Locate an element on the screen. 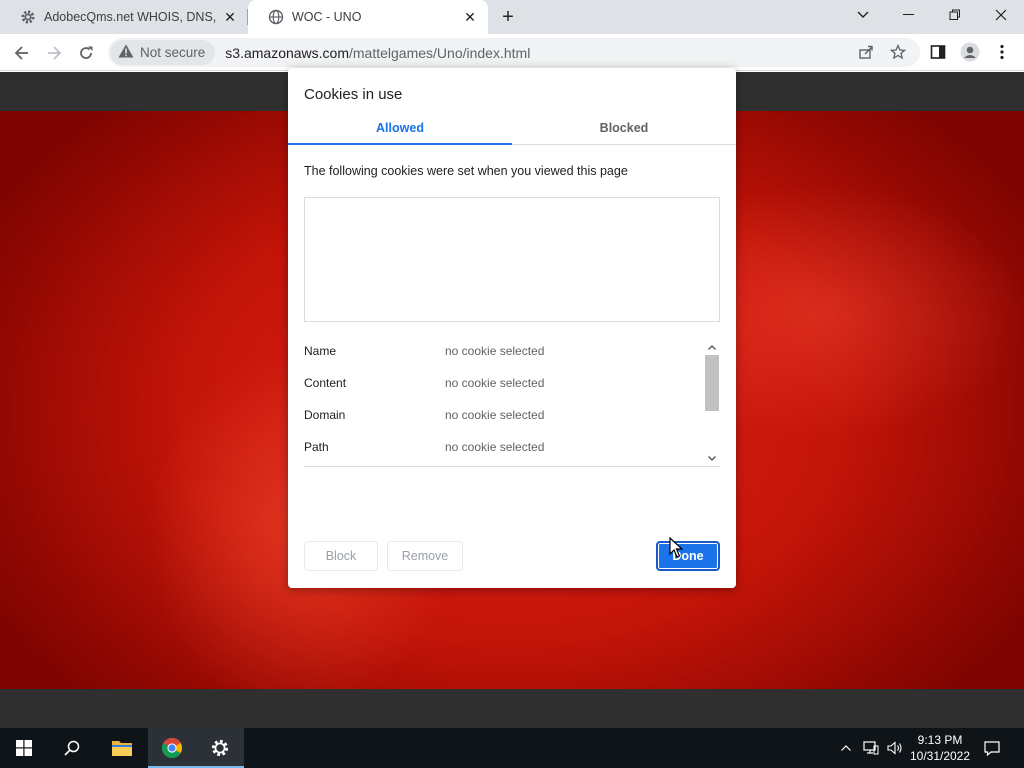 The width and height of the screenshot is (1024, 768). warning-icon is located at coordinates (126, 52).